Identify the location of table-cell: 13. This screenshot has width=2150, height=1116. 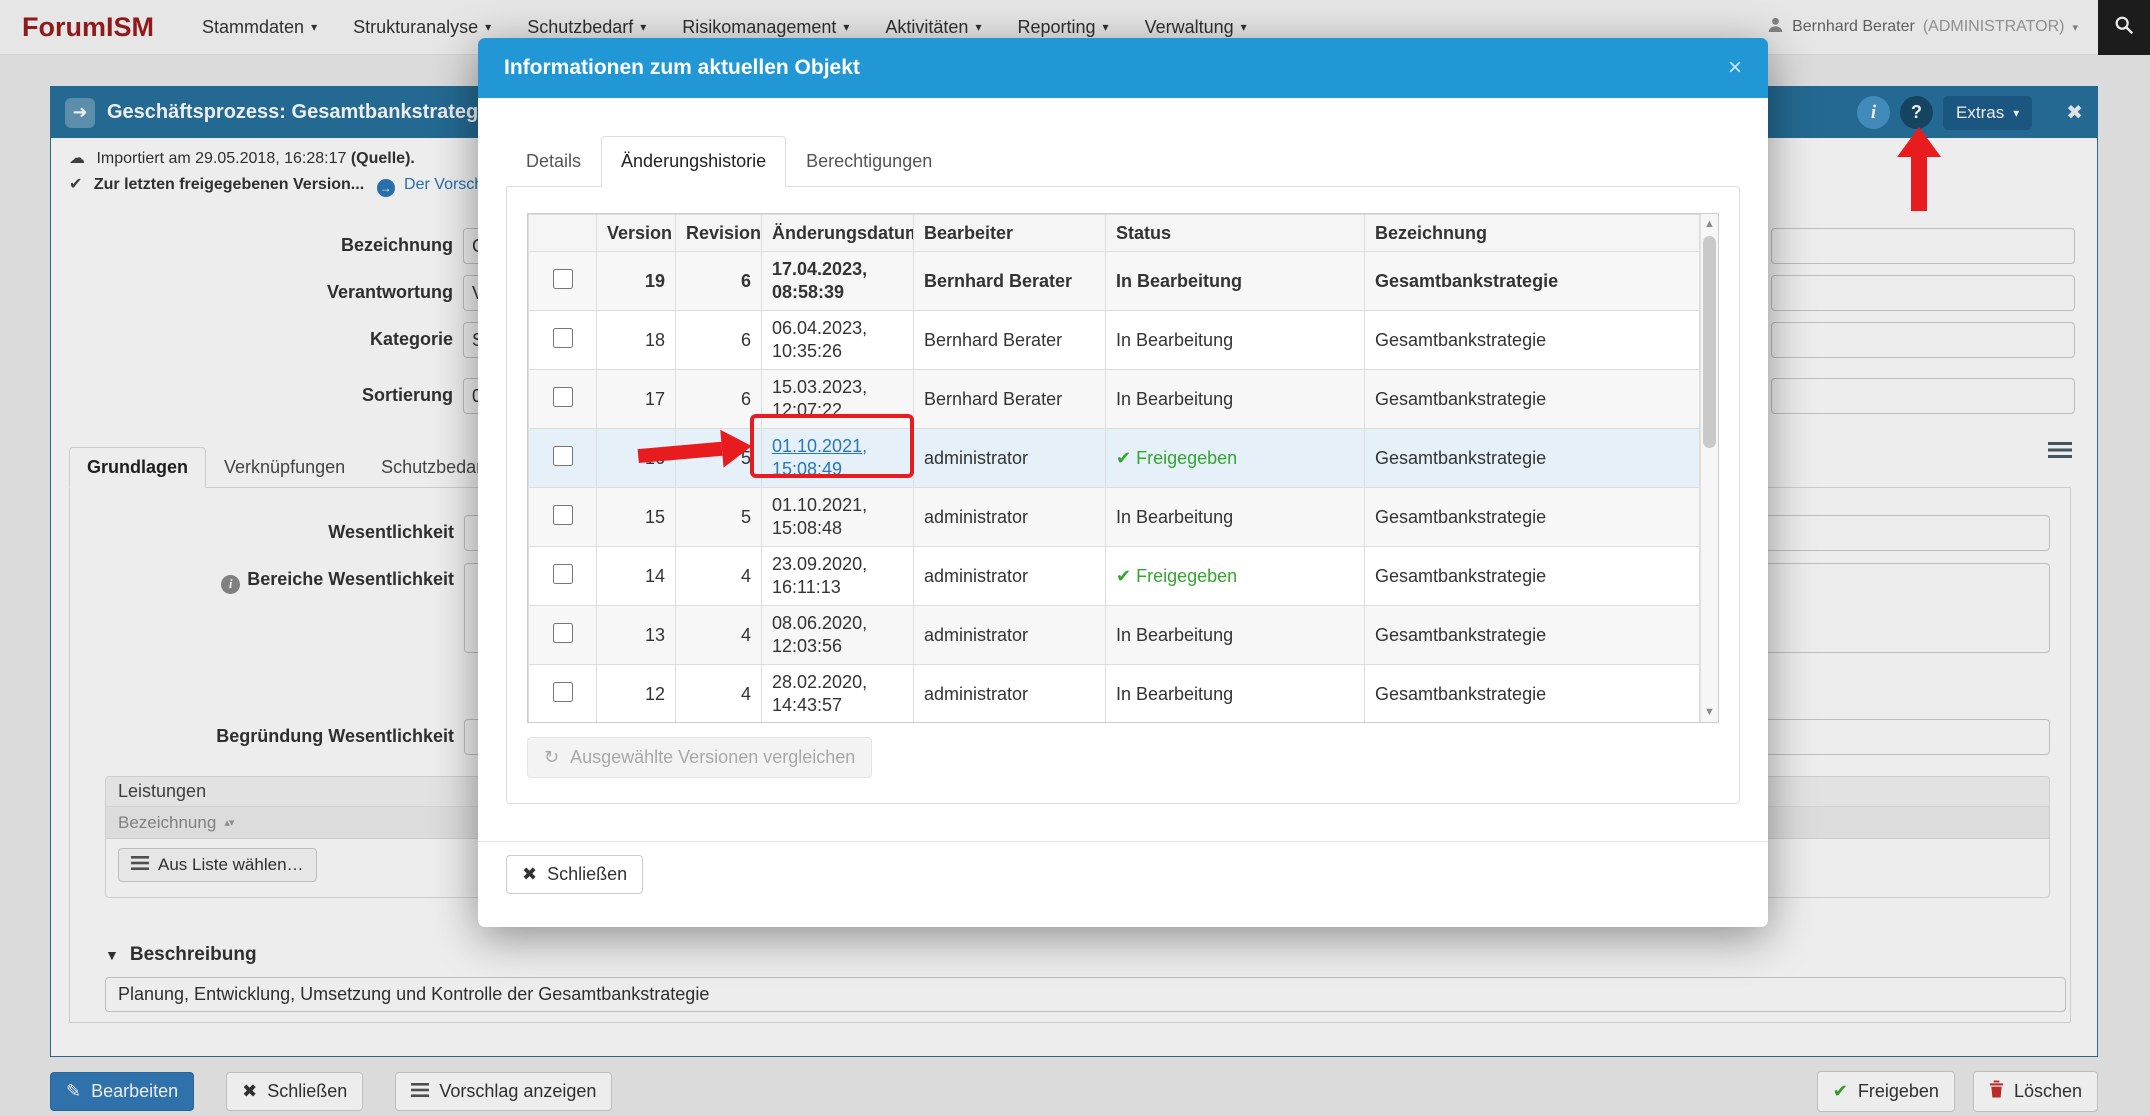
(636, 635).